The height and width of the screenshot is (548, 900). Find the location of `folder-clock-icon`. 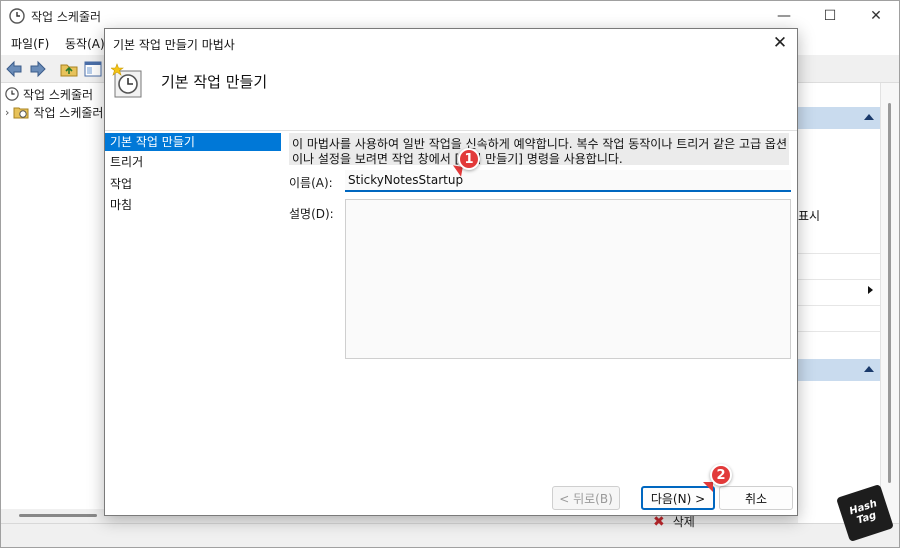

folder-clock-icon is located at coordinates (21, 113).